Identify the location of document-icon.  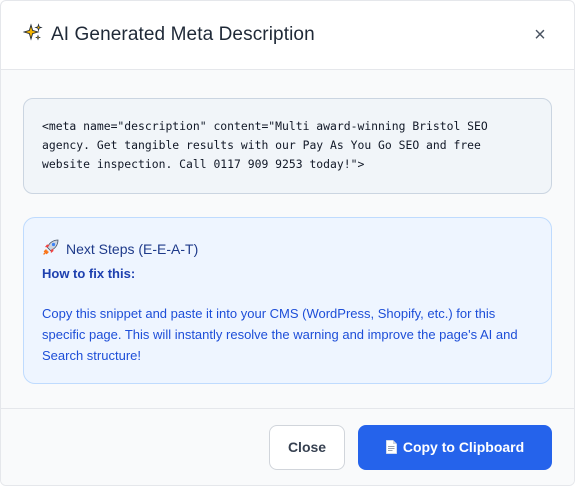
(391, 447).